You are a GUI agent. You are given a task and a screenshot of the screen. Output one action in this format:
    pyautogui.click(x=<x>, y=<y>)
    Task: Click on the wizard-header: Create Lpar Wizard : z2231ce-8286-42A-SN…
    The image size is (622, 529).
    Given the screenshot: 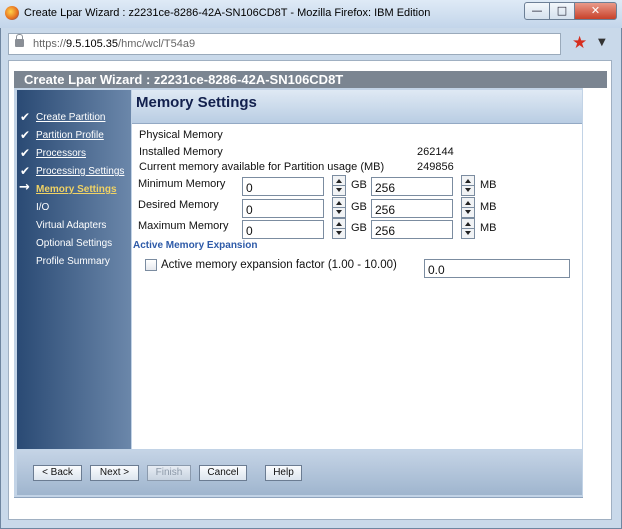 What is the action you would take?
    pyautogui.click(x=310, y=79)
    